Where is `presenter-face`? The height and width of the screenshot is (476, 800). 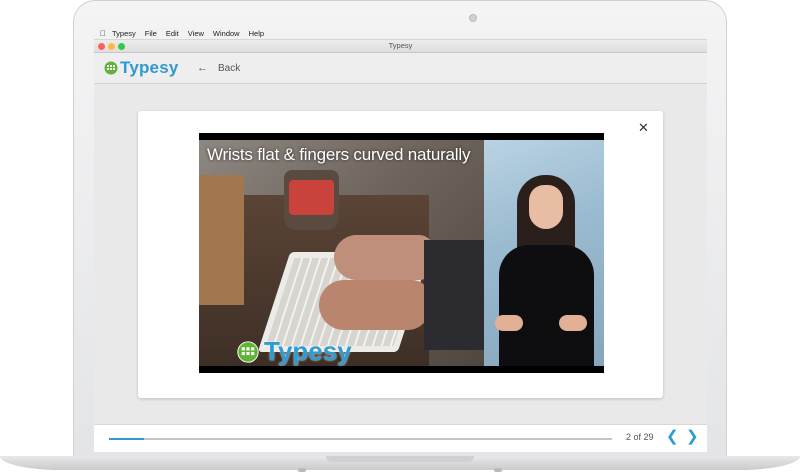
presenter-face is located at coordinates (546, 207).